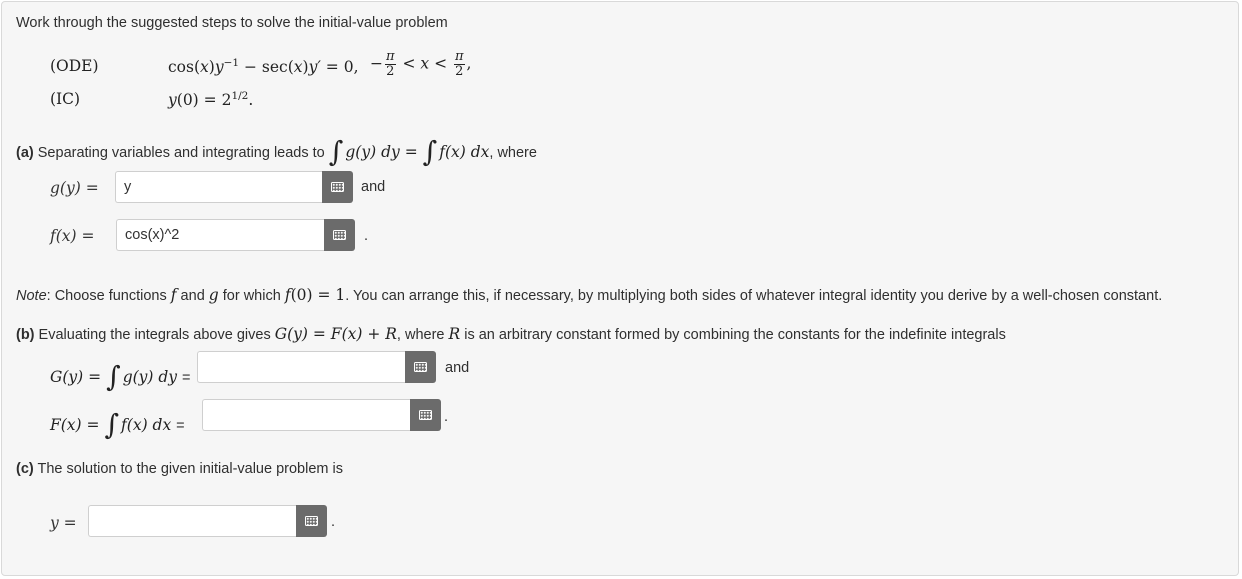 Image resolution: width=1242 pixels, height=579 pixels. I want to click on and-text-a: and, so click(373, 187).